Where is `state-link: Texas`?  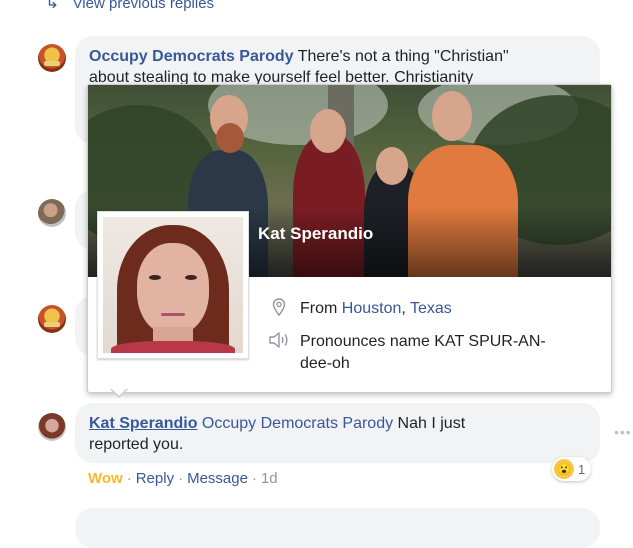 state-link: Texas is located at coordinates (431, 308).